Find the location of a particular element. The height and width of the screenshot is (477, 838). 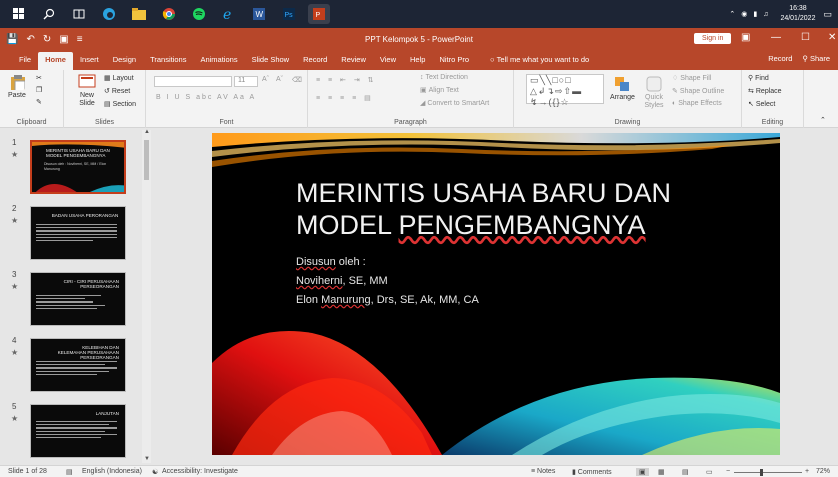

shapes-gallery: ▭╲╲□○□ △↲↴⇨⇧▬ ↯→({}☆ is located at coordinates (565, 90).